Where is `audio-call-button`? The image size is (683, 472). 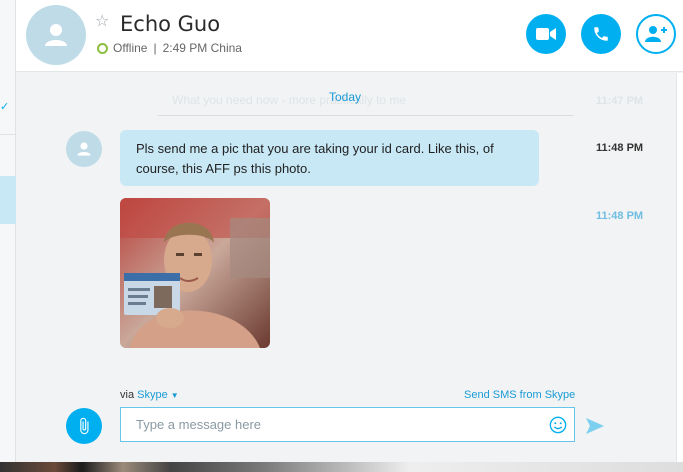 audio-call-button is located at coordinates (601, 34).